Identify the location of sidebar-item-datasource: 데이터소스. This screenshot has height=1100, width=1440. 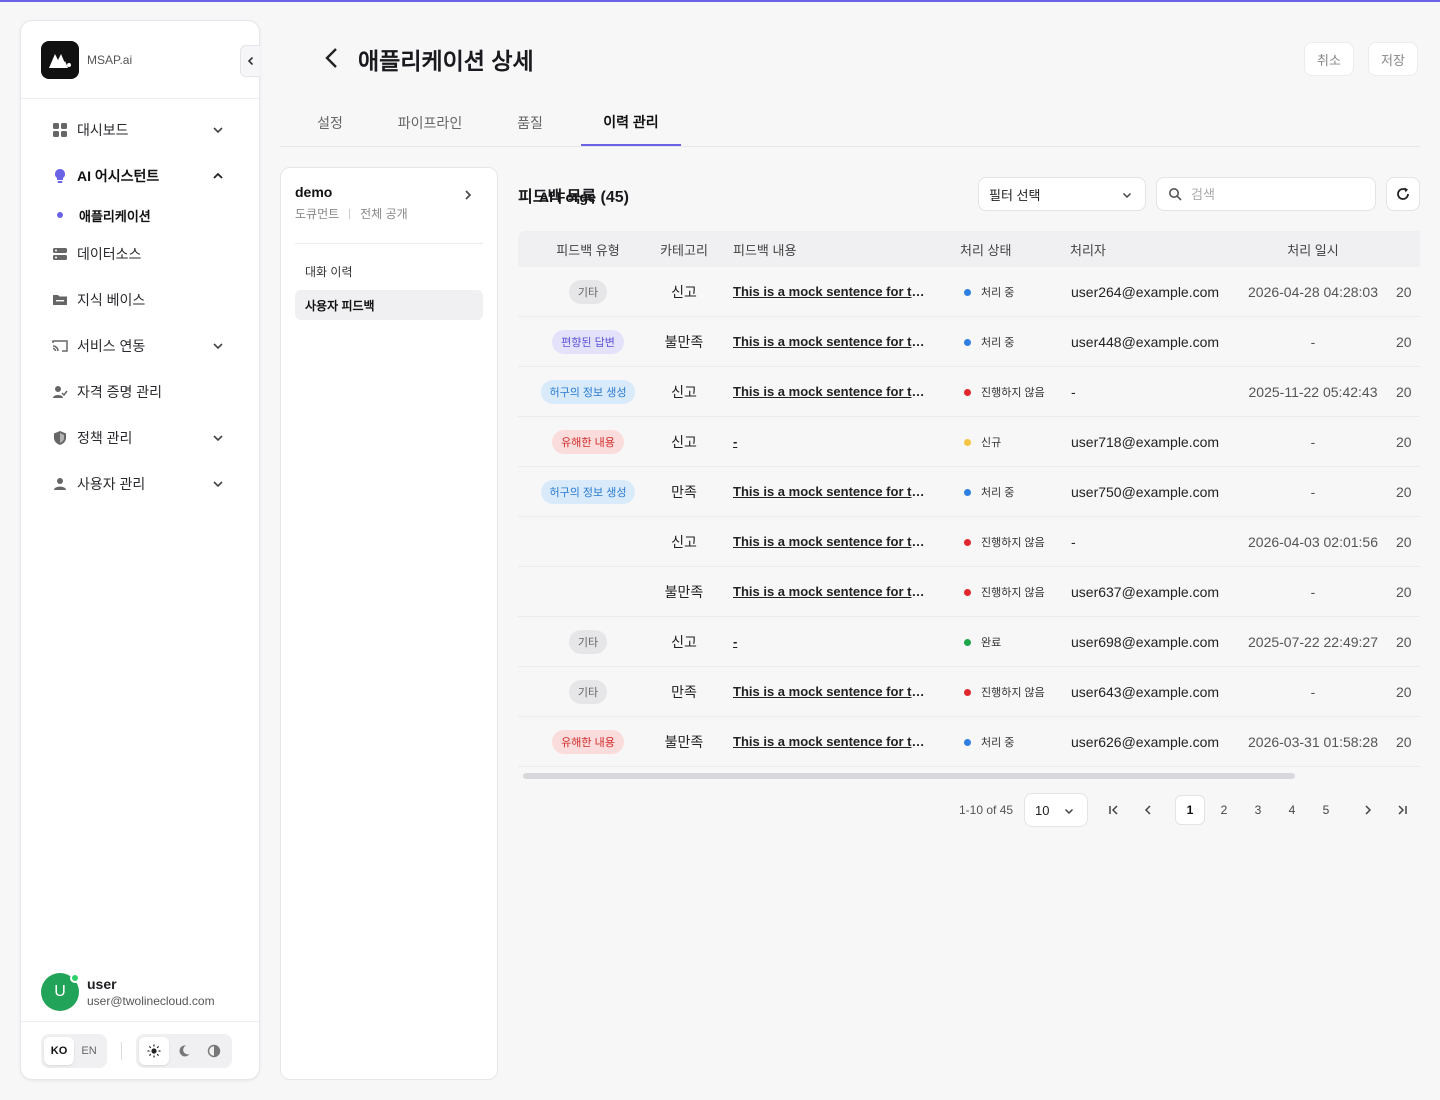
(140, 254).